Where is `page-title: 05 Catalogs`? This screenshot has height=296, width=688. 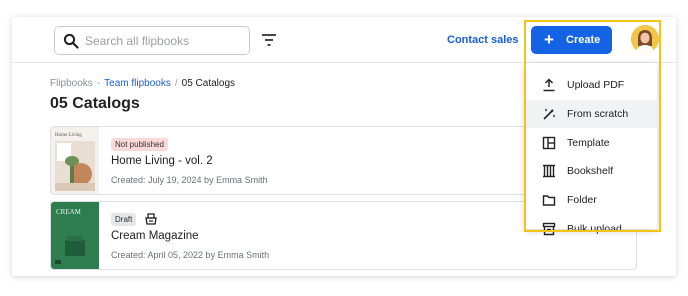
page-title: 05 Catalogs is located at coordinates (95, 103).